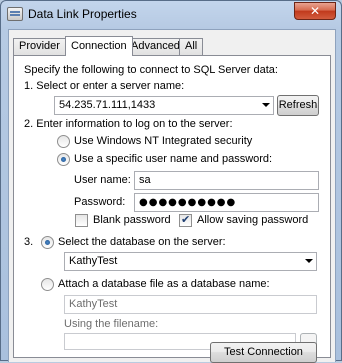  I want to click on radio-select-database-label: Select the database on the server:, so click(142, 242).